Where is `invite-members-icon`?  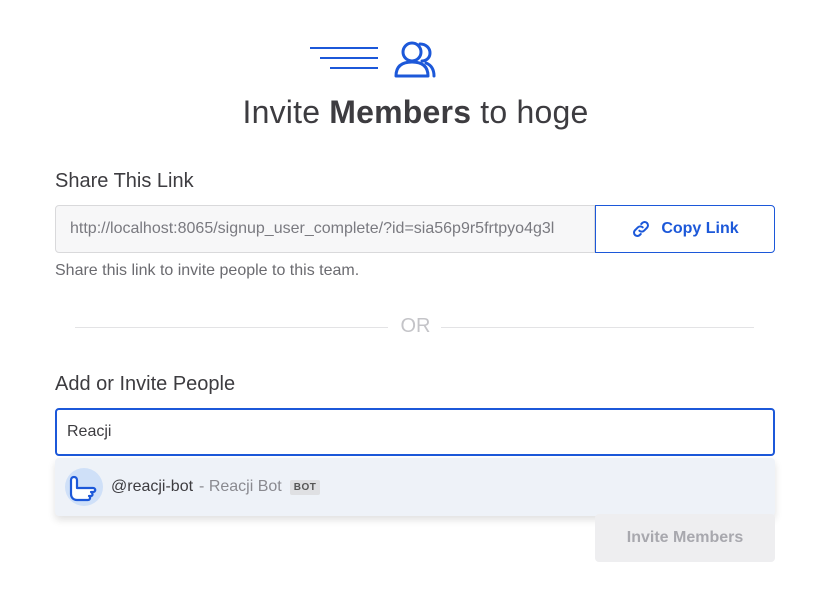 invite-members-icon is located at coordinates (373, 59).